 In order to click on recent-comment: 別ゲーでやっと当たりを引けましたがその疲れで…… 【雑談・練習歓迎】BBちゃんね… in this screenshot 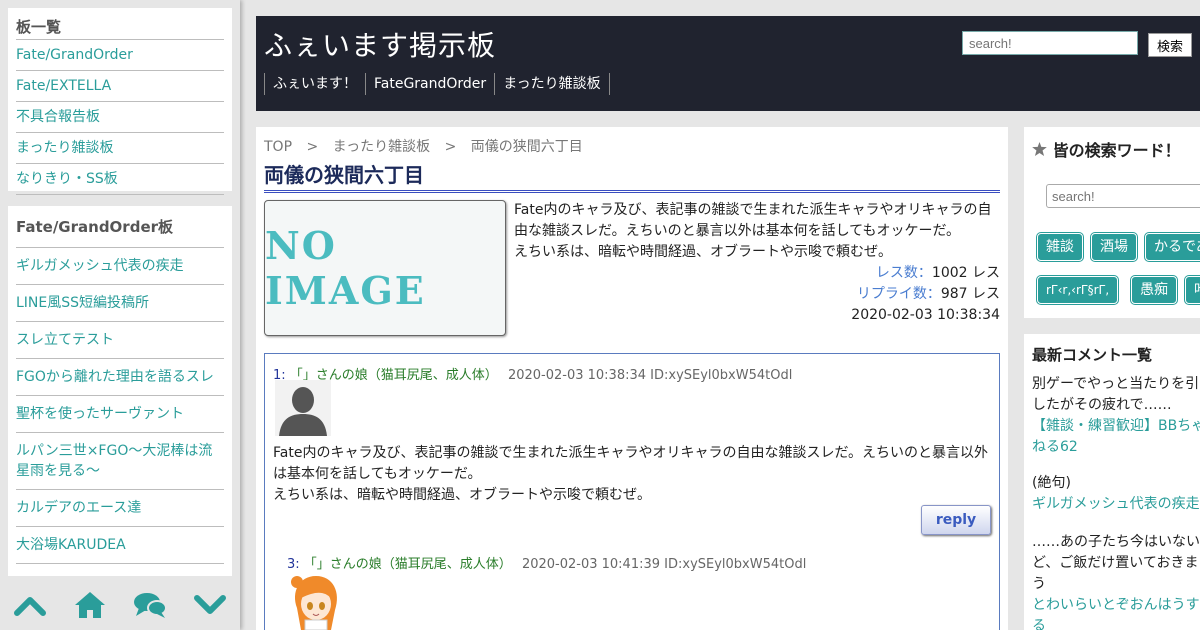, I will do `click(1116, 416)`.